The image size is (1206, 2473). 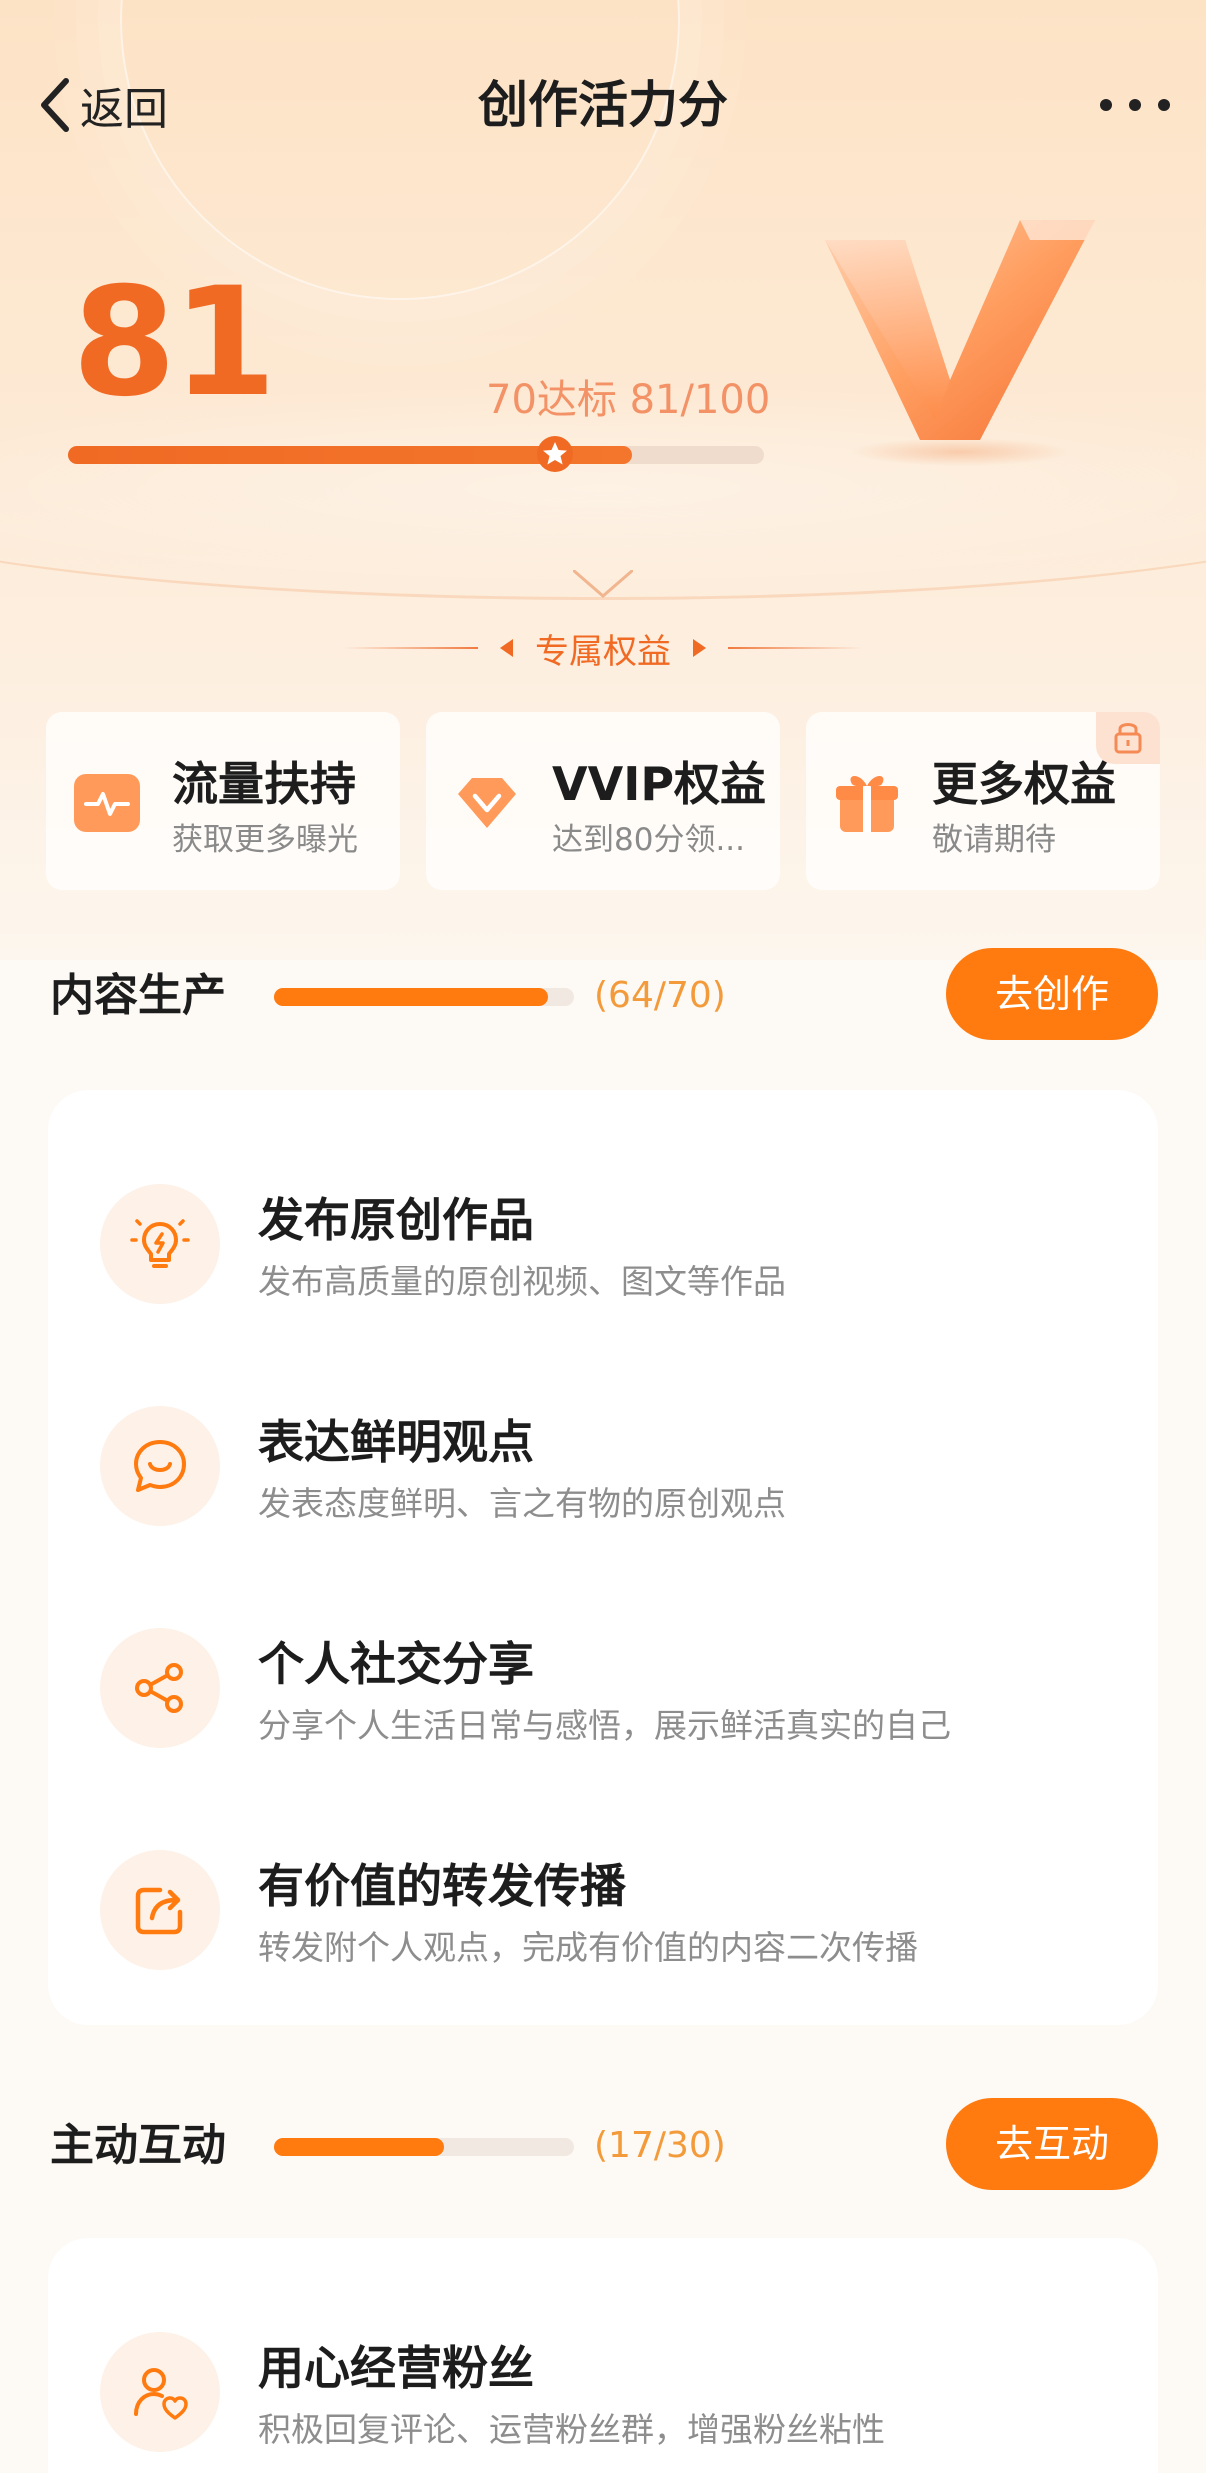 What do you see at coordinates (1052, 994) in the screenshot?
I see `go-create-button: 去创作` at bounding box center [1052, 994].